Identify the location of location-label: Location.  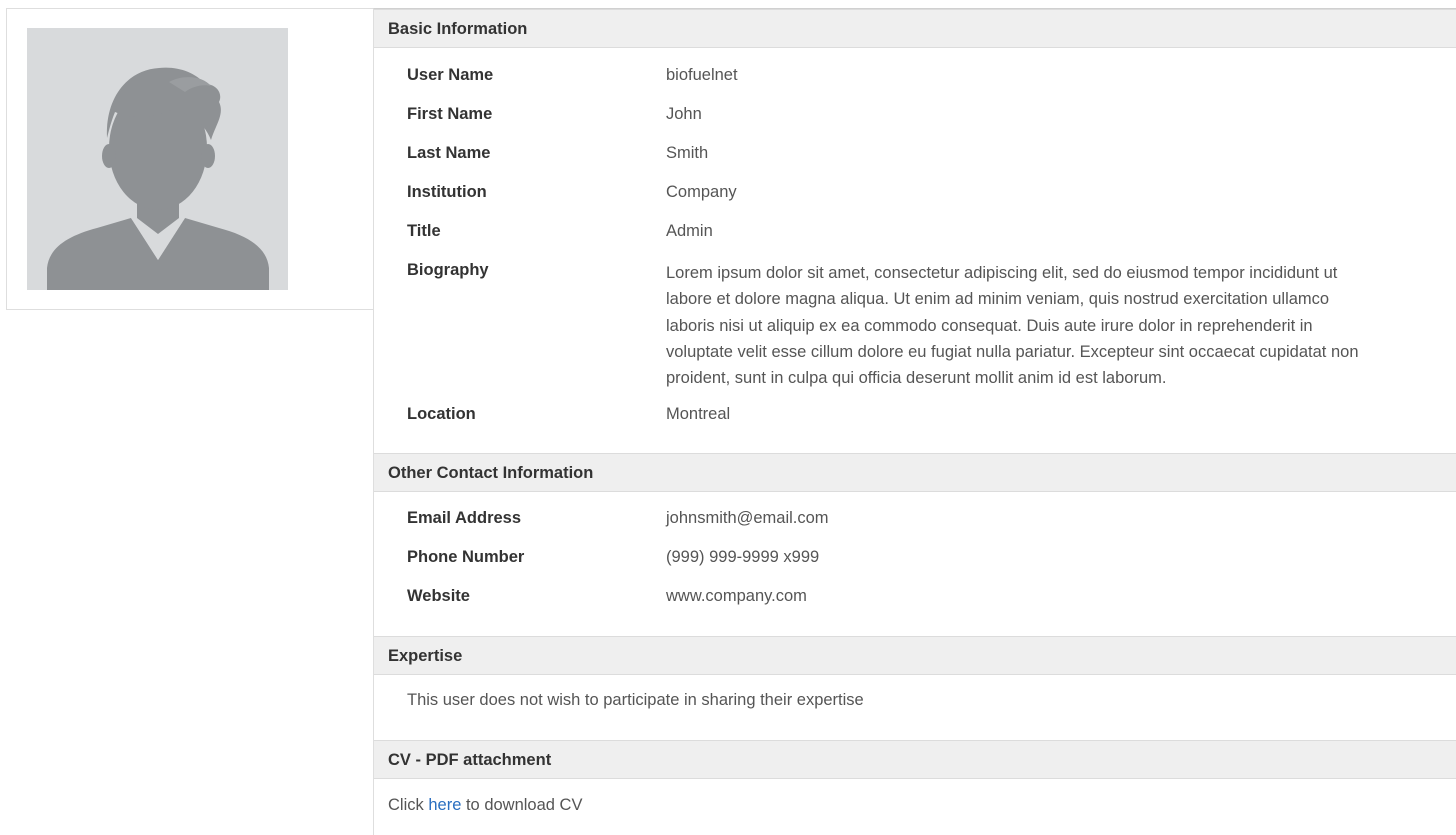
(441, 414).